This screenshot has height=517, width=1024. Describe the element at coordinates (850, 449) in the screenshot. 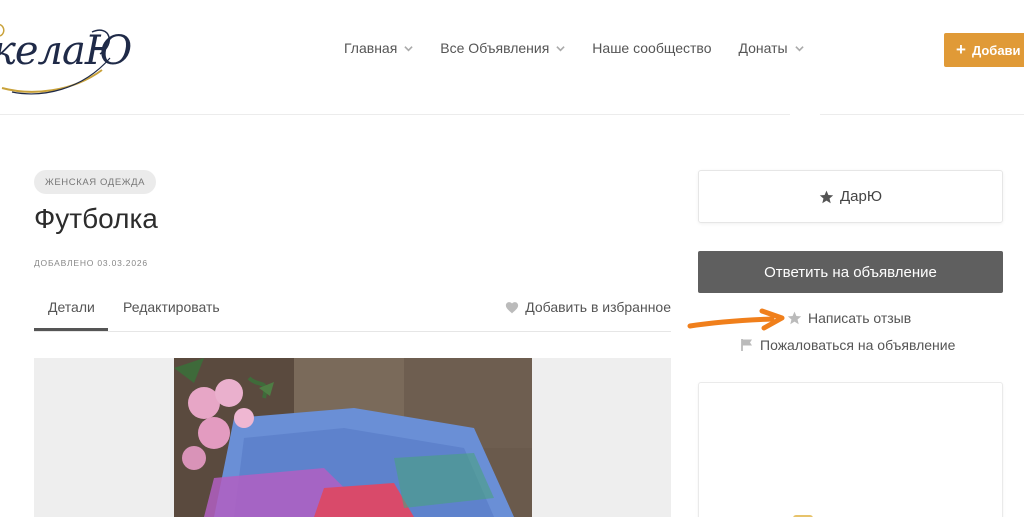

I see `sidebar-widget` at that location.